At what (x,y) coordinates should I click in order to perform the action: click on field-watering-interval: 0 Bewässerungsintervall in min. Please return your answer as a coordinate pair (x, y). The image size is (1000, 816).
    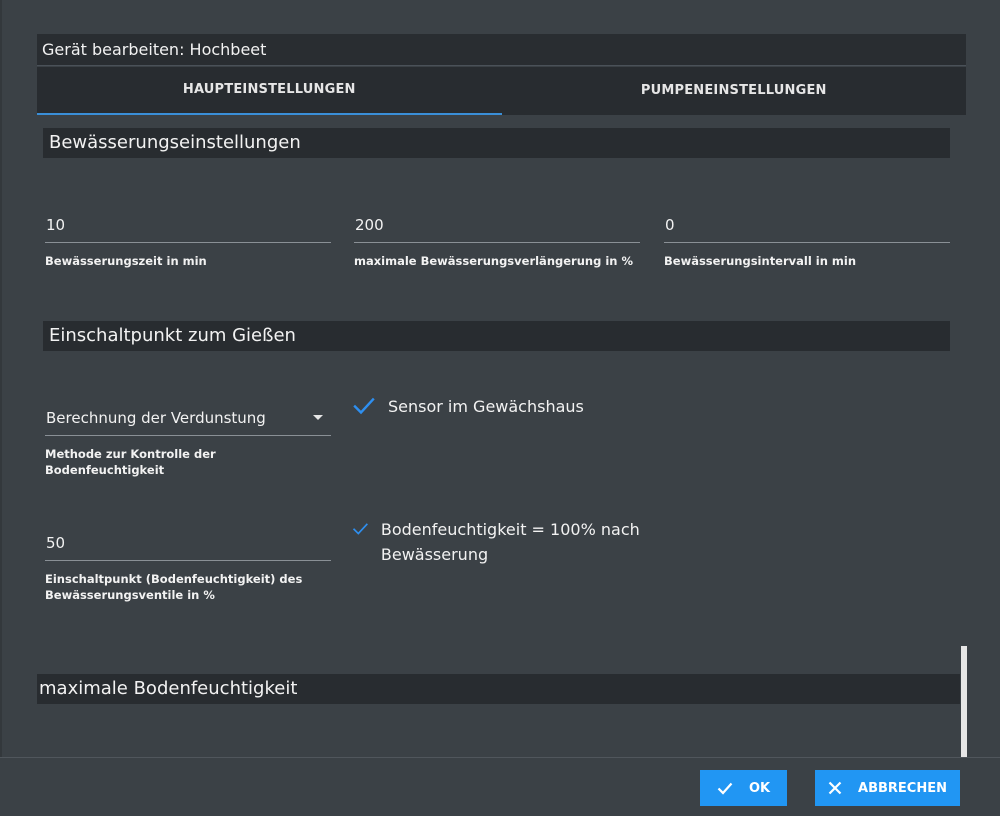
    Looking at the image, I should click on (807, 238).